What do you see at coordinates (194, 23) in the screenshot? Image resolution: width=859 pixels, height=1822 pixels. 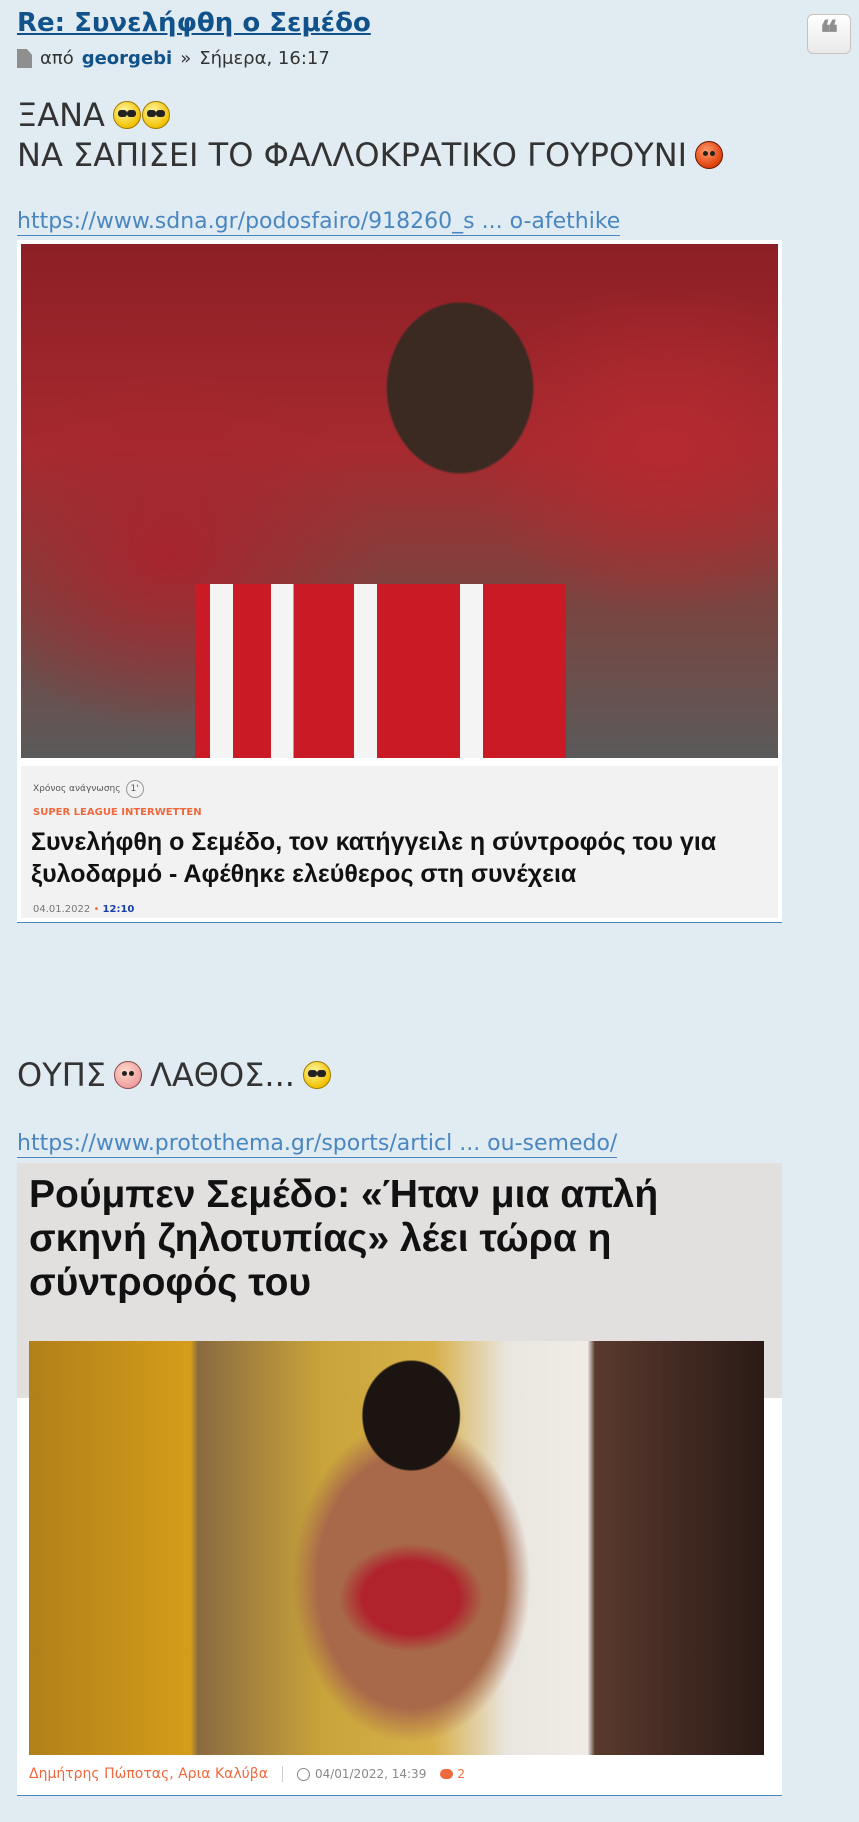 I see `post-title: Re: Συνελήφθη ο Σεμέδο` at bounding box center [194, 23].